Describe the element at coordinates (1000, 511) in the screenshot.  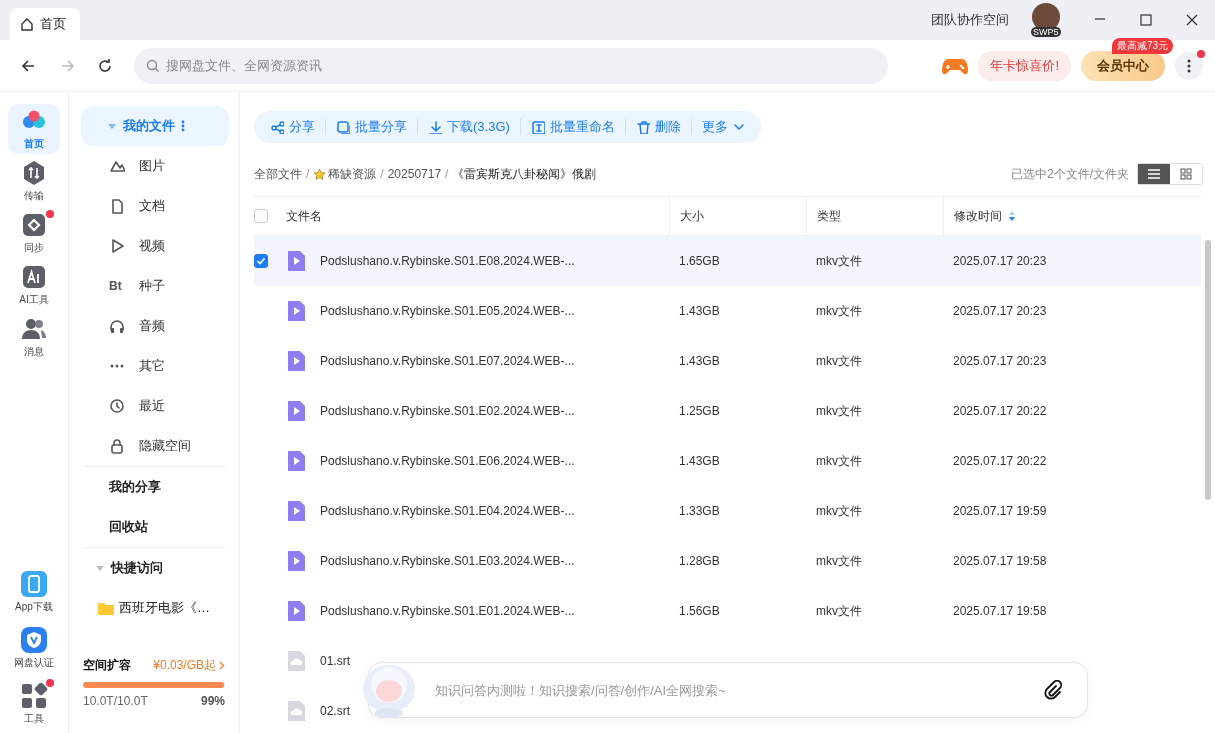
I see `modified-time: 2025.07.17 19:59` at that location.